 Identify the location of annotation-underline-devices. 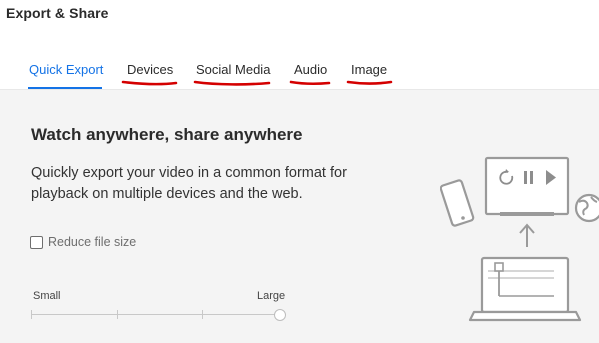
(149, 83).